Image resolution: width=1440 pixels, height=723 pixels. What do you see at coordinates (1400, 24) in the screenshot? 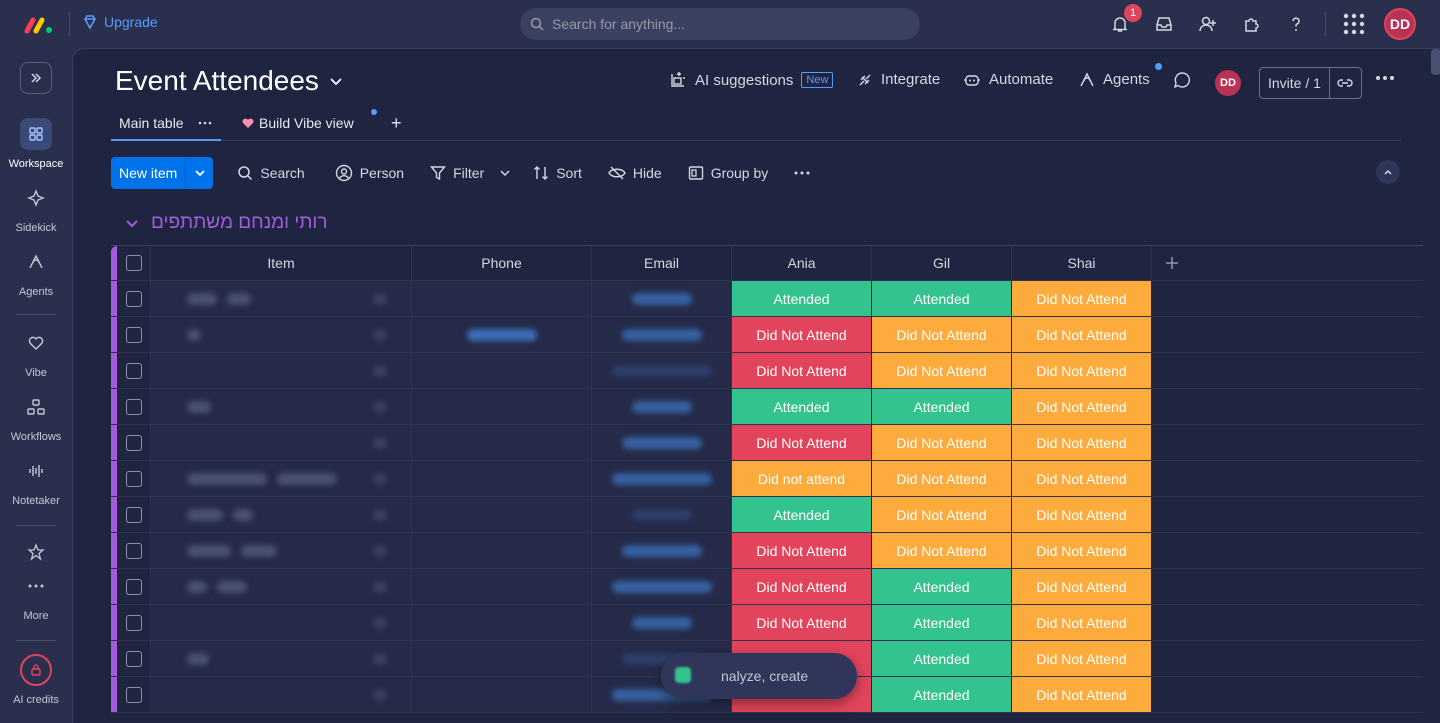
I see `user-avatar: DD` at bounding box center [1400, 24].